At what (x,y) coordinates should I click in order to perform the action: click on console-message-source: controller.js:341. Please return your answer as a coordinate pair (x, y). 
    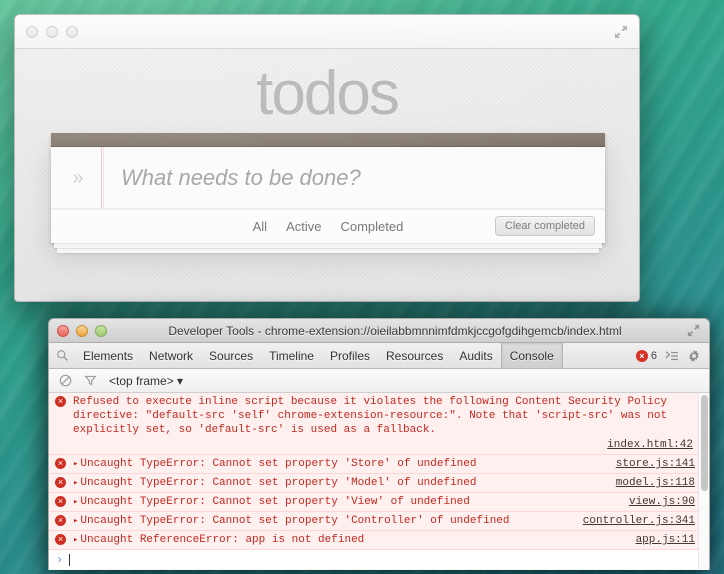
    Looking at the image, I should click on (639, 521).